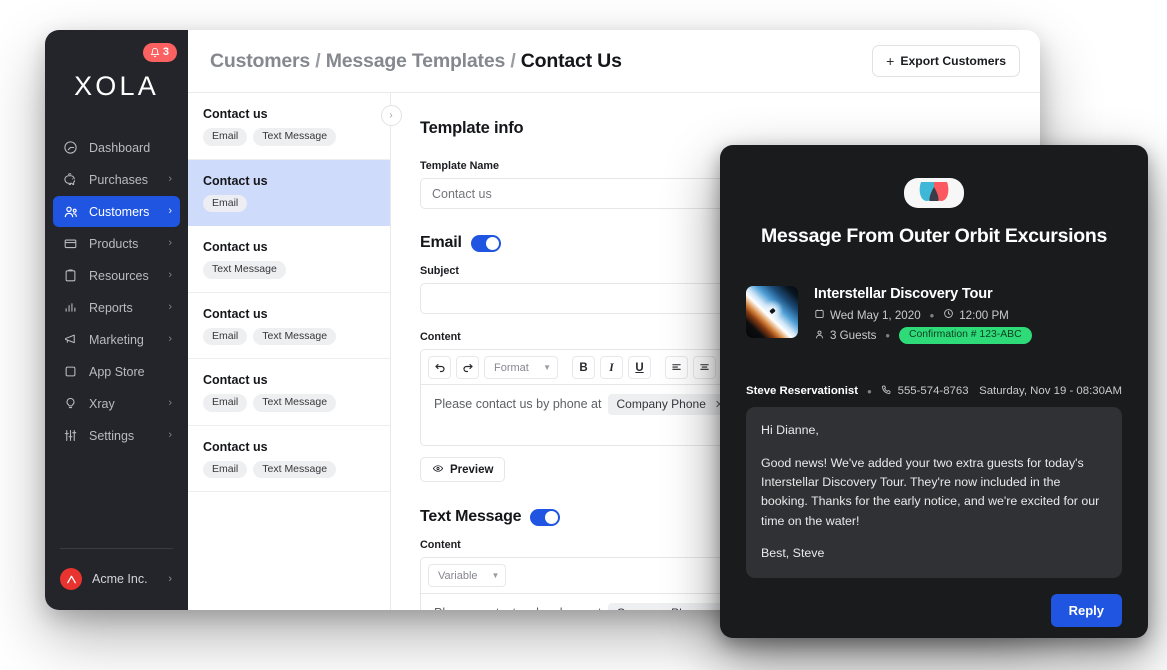  Describe the element at coordinates (116, 403) in the screenshot. I see `sidebar-item-xray: Xray ›` at that location.